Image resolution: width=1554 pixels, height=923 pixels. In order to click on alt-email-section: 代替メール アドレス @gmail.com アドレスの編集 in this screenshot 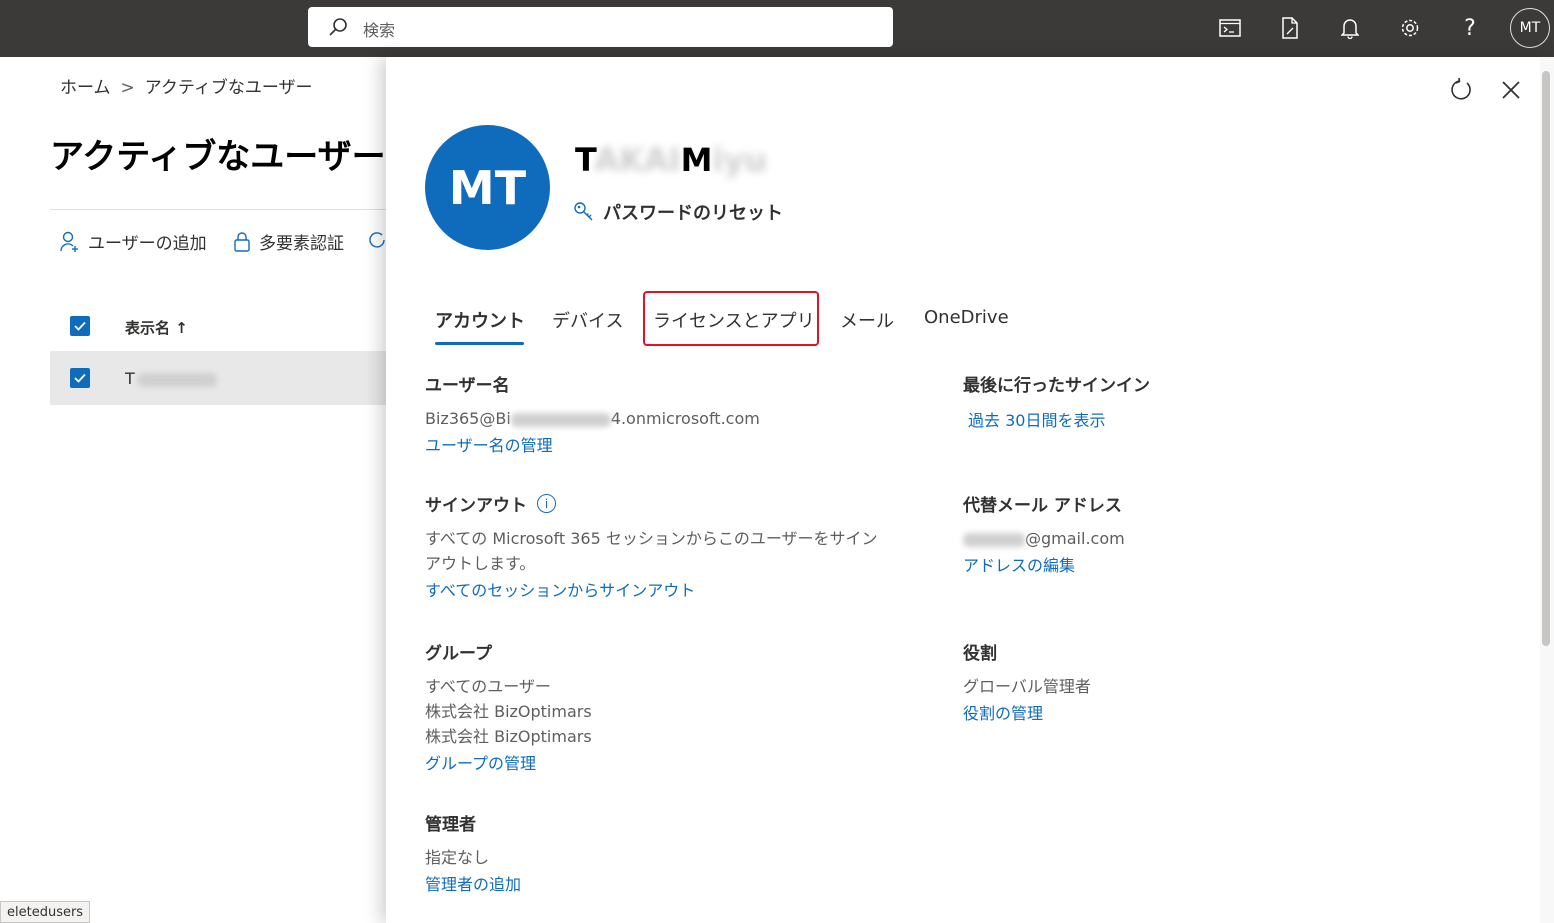, I will do `click(1044, 536)`.